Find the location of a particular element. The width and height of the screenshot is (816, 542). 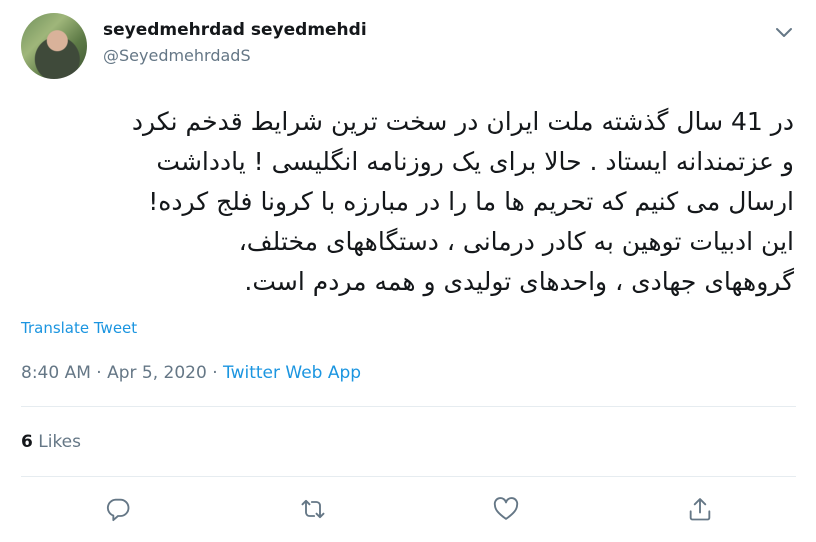

tweet-date: Apr 5, 2020 is located at coordinates (157, 373).